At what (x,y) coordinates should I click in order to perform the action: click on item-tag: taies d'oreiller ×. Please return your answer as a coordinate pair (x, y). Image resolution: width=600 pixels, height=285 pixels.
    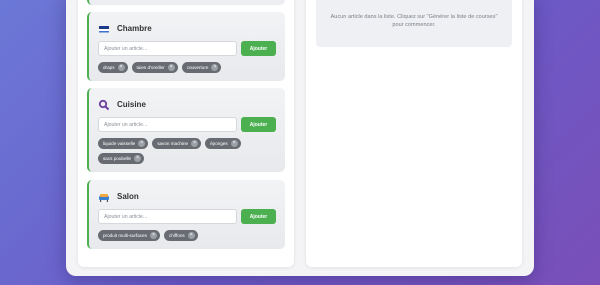
    Looking at the image, I should click on (154, 67).